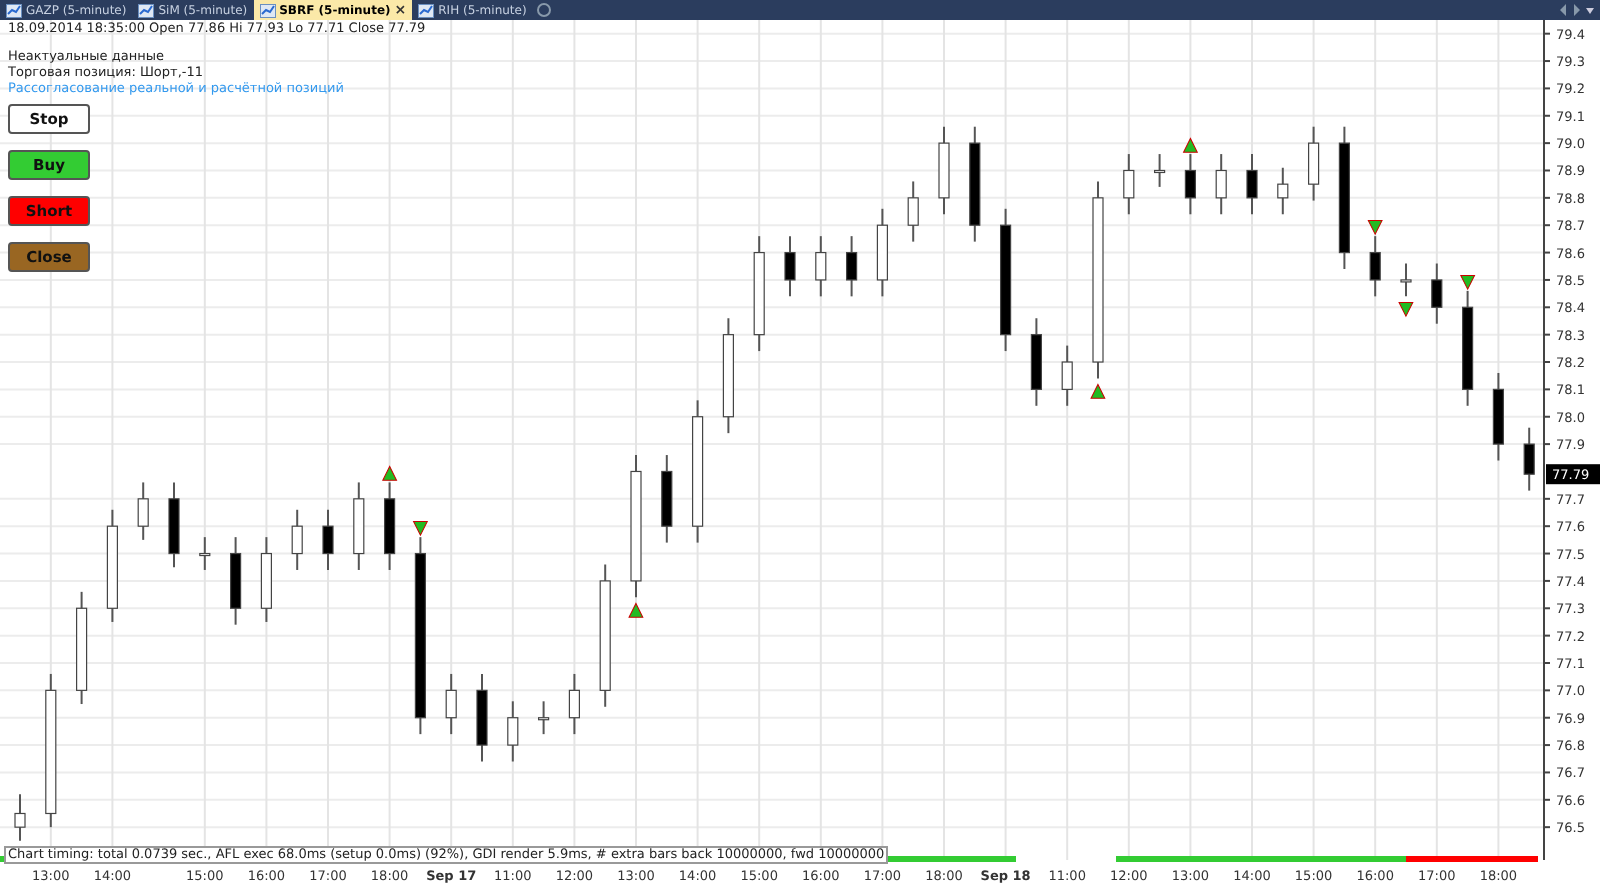  I want to click on tab-scroll-icon, so click(1576, 10).